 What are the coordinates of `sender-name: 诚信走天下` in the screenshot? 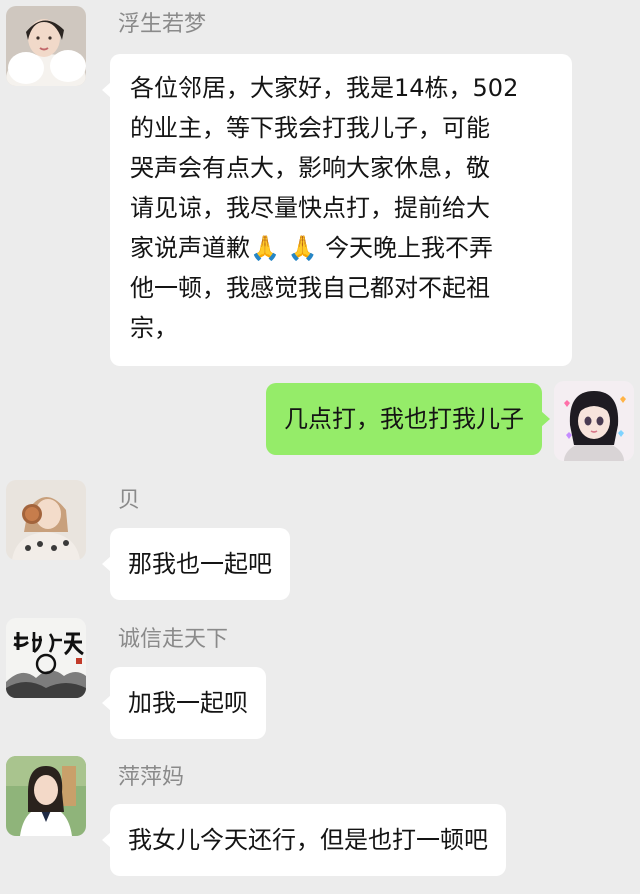 It's located at (173, 639).